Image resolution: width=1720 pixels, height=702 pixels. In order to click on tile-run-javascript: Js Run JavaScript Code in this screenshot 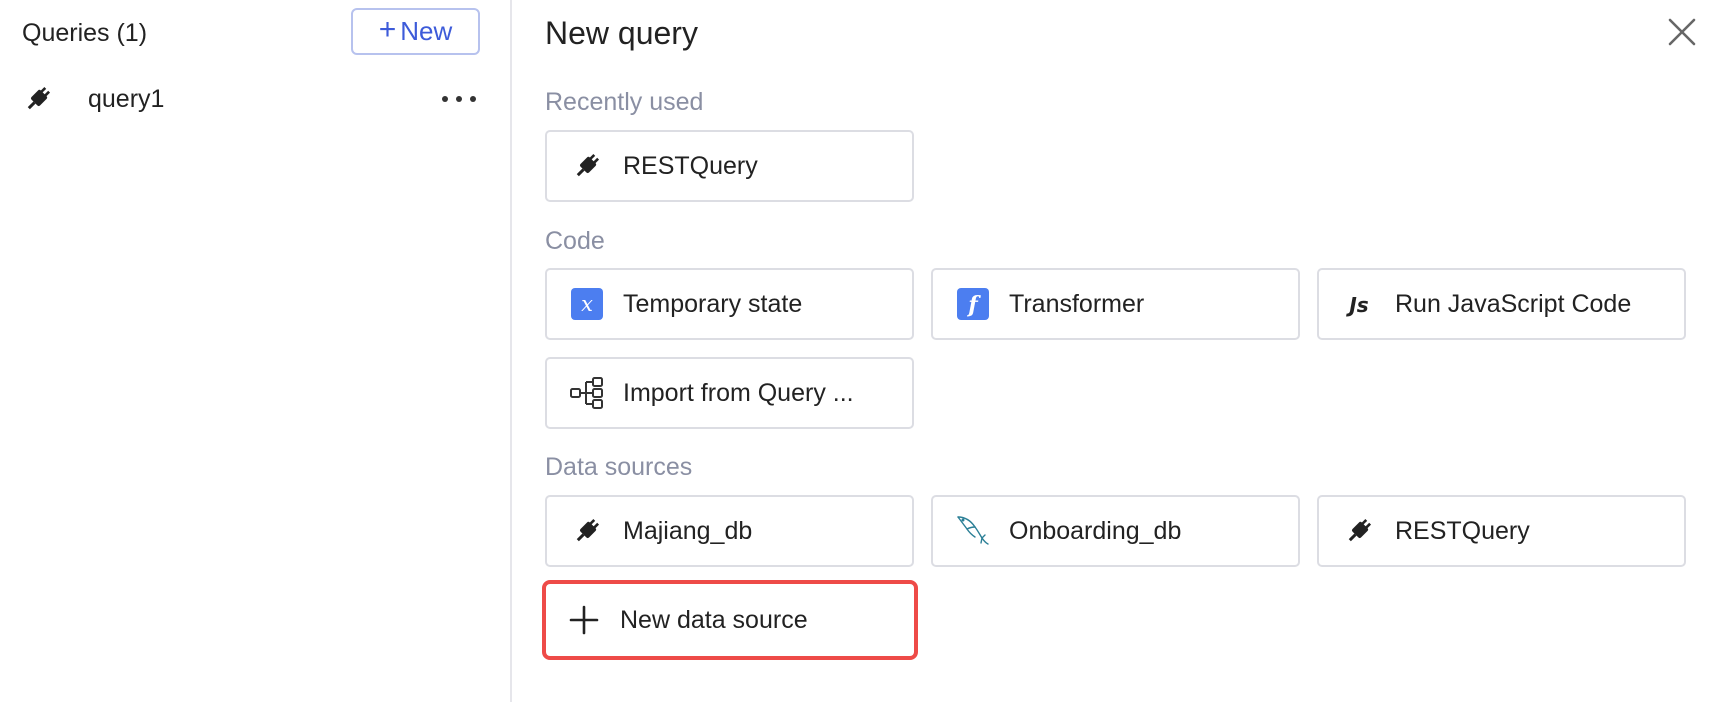, I will do `click(1501, 304)`.